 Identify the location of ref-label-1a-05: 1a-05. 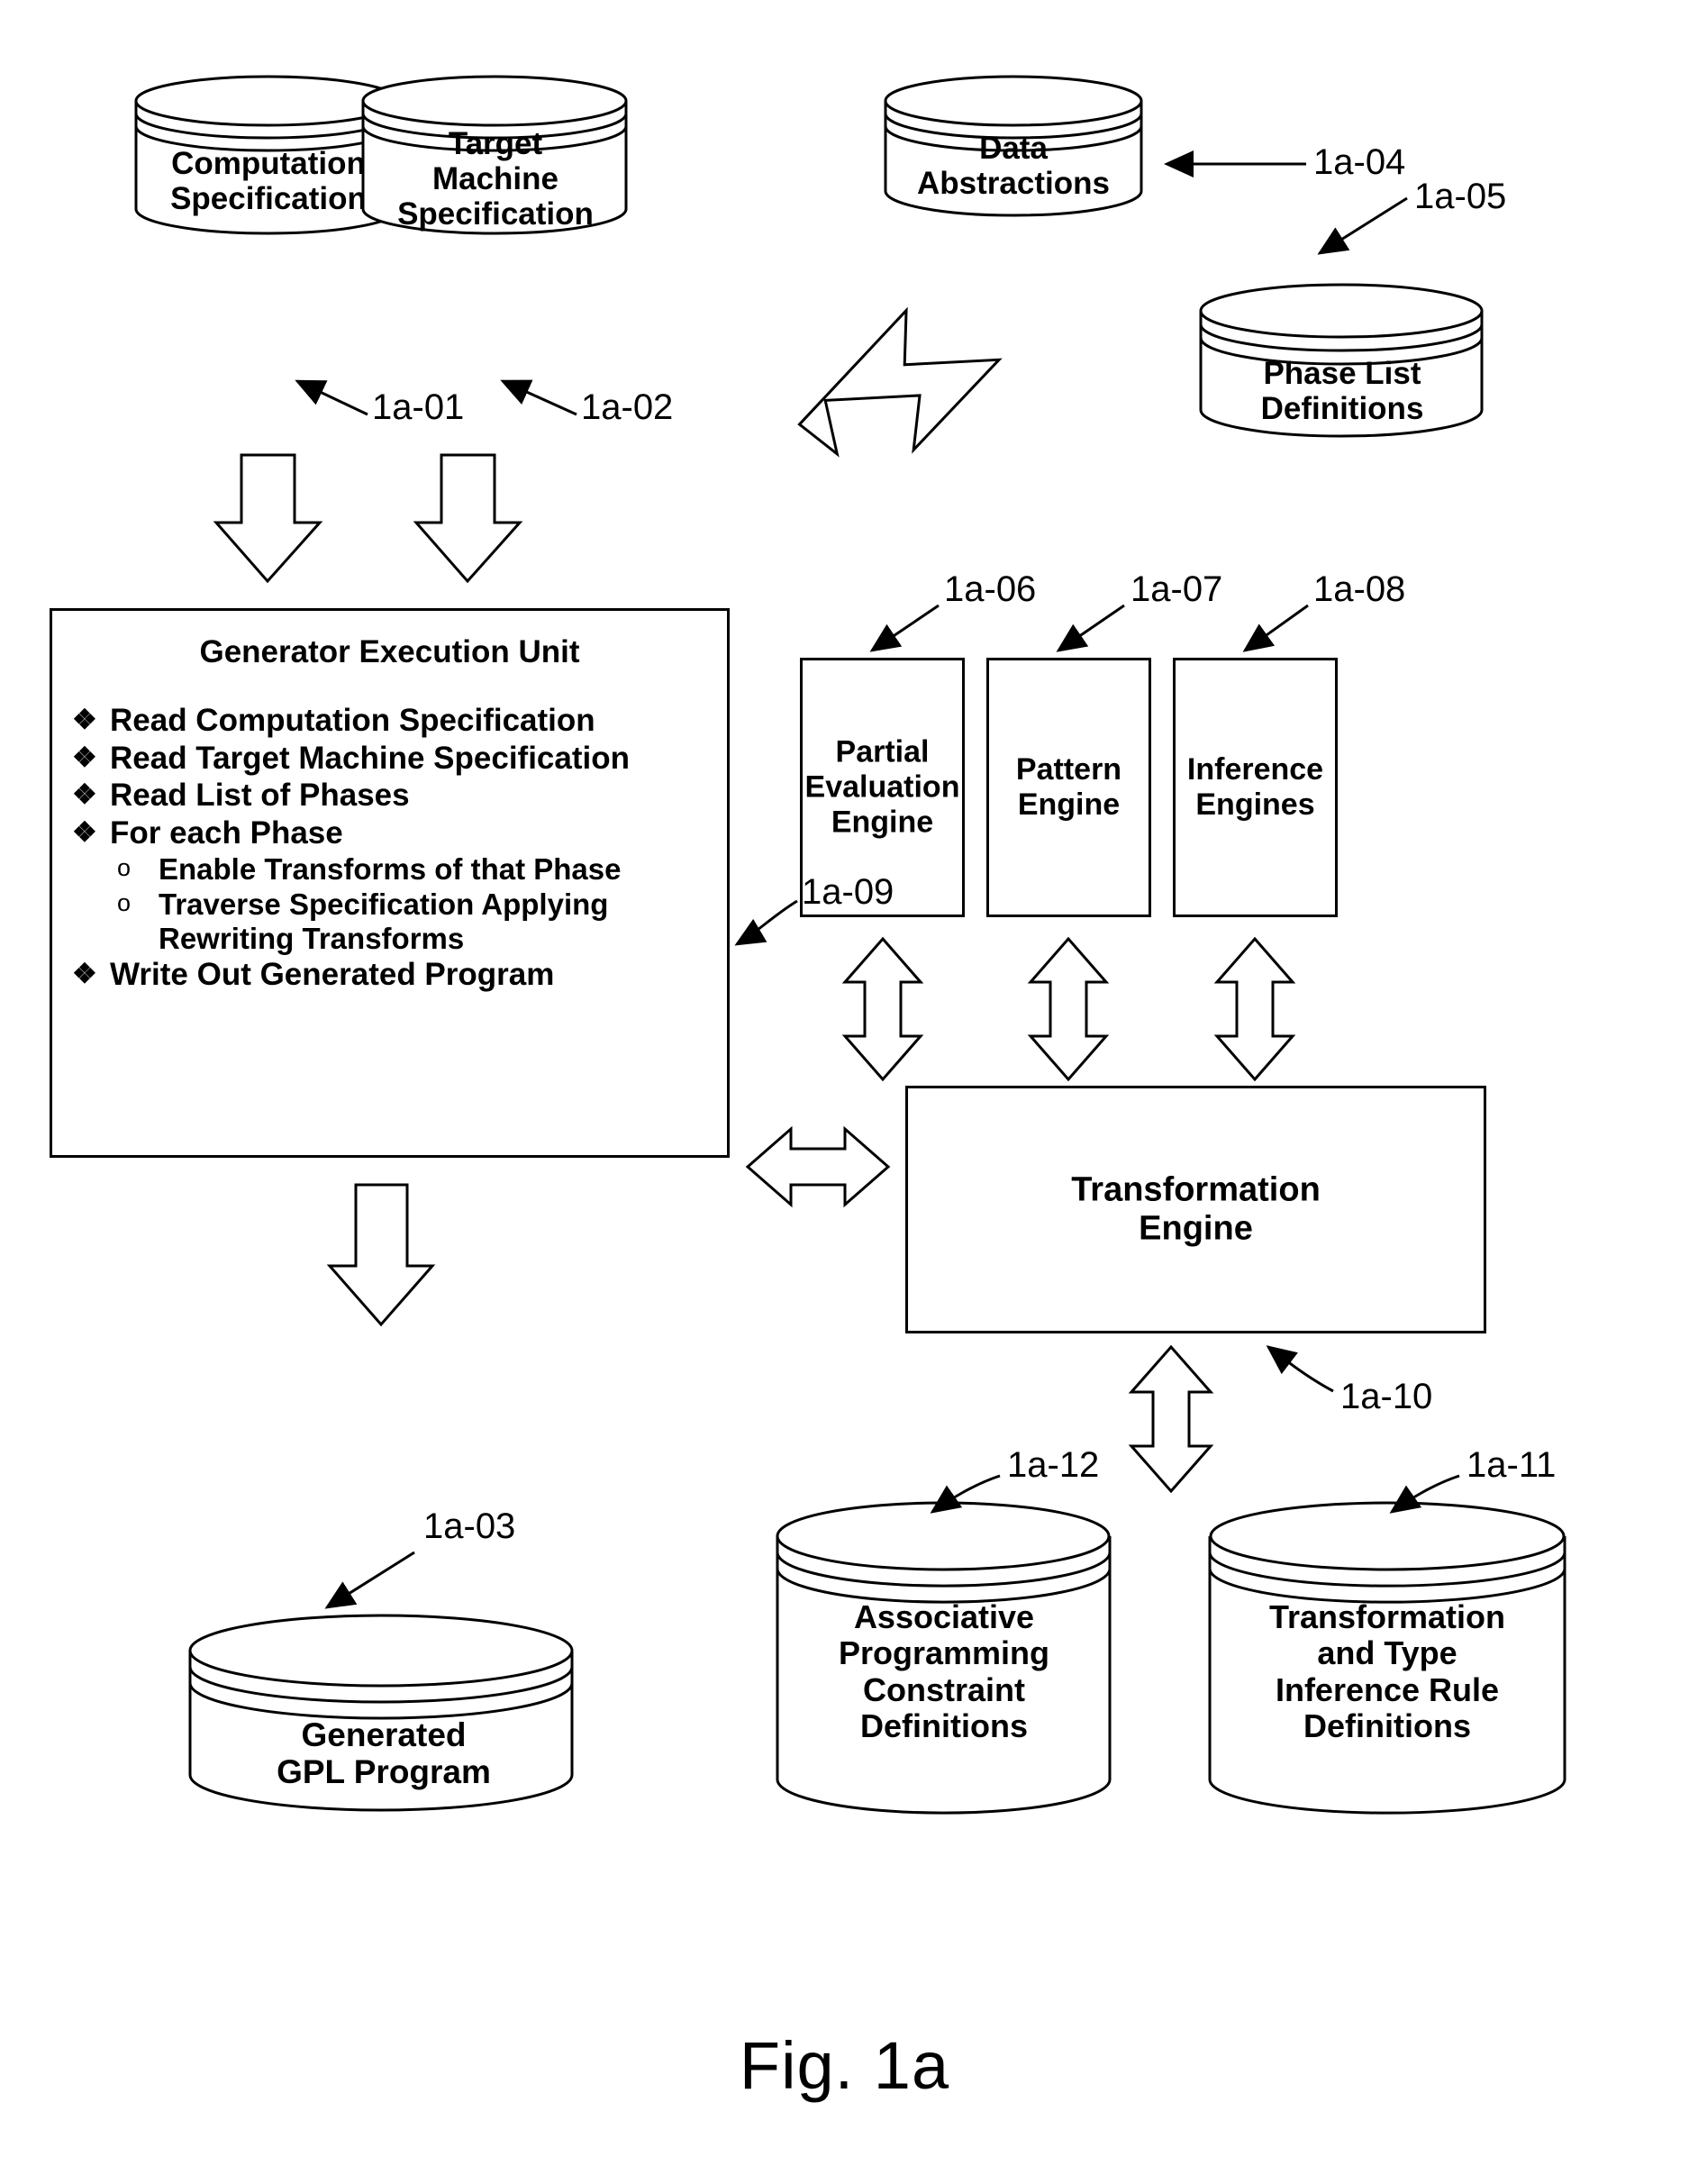
(1461, 196).